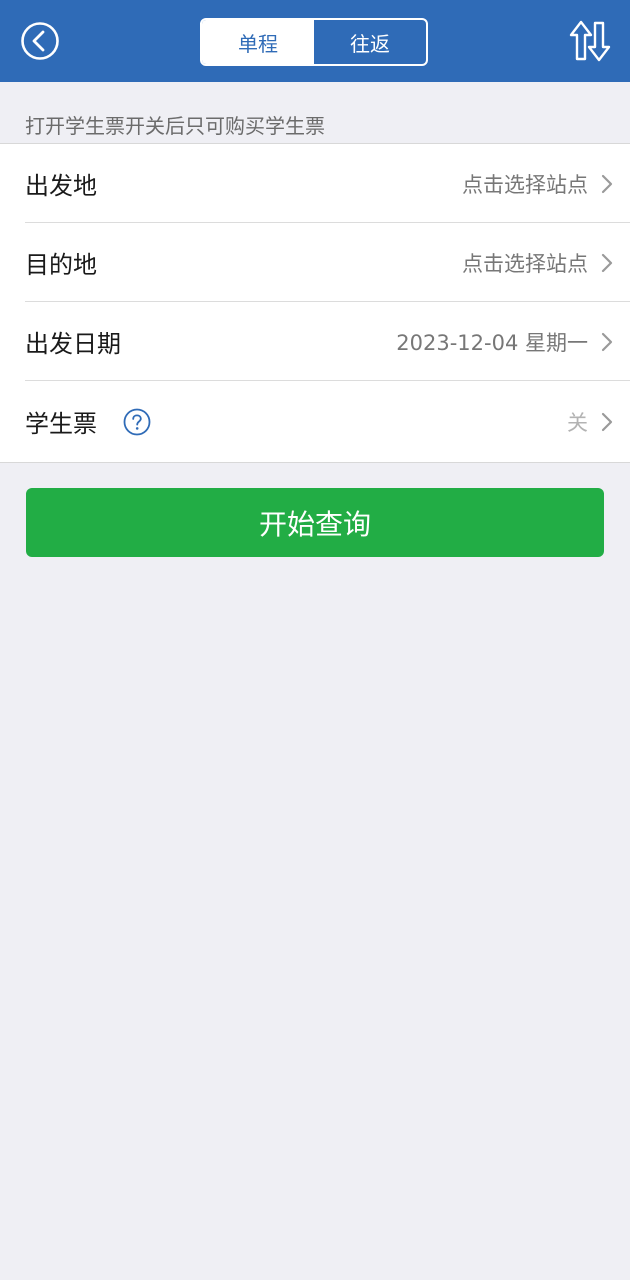 This screenshot has height=1280, width=630. Describe the element at coordinates (492, 342) in the screenshot. I see `row-value: 2023-12-04 星期一` at that location.